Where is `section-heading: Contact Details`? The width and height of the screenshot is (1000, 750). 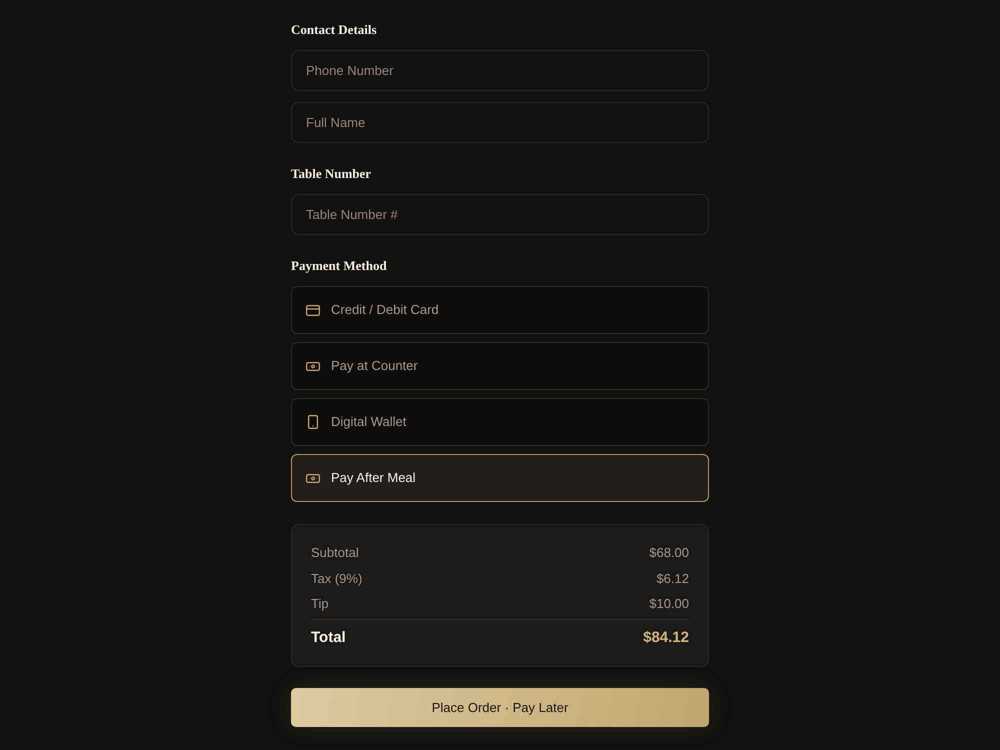 section-heading: Contact Details is located at coordinates (334, 30).